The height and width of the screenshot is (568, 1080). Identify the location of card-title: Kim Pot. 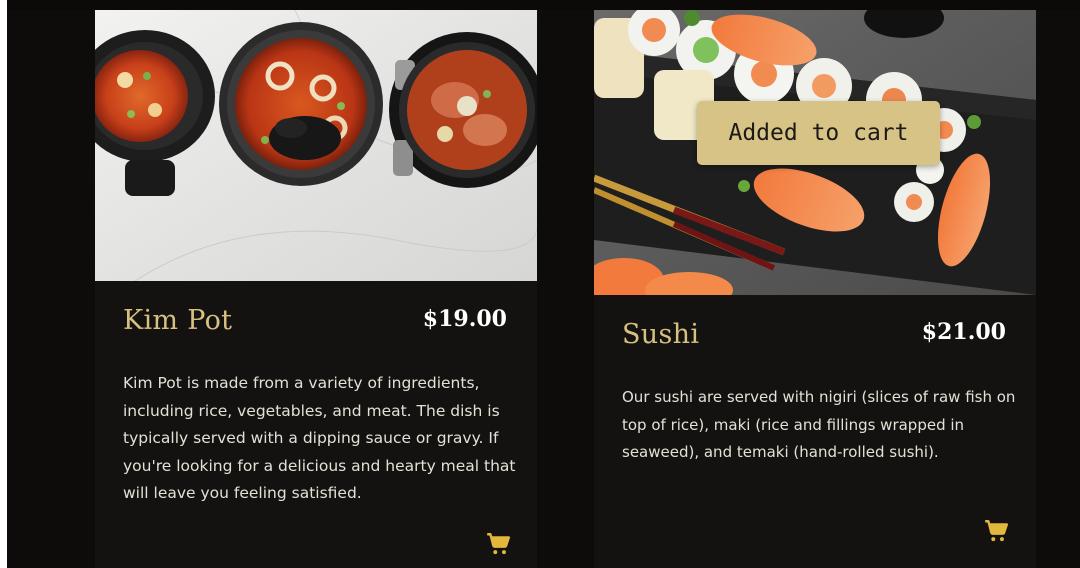
(178, 320).